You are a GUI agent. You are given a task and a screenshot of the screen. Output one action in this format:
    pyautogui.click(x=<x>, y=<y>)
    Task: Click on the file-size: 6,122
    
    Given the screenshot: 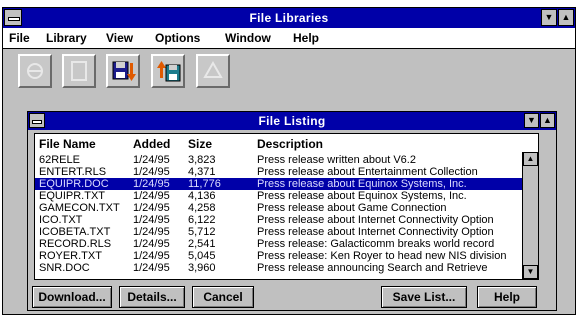 What is the action you would take?
    pyautogui.click(x=202, y=220)
    